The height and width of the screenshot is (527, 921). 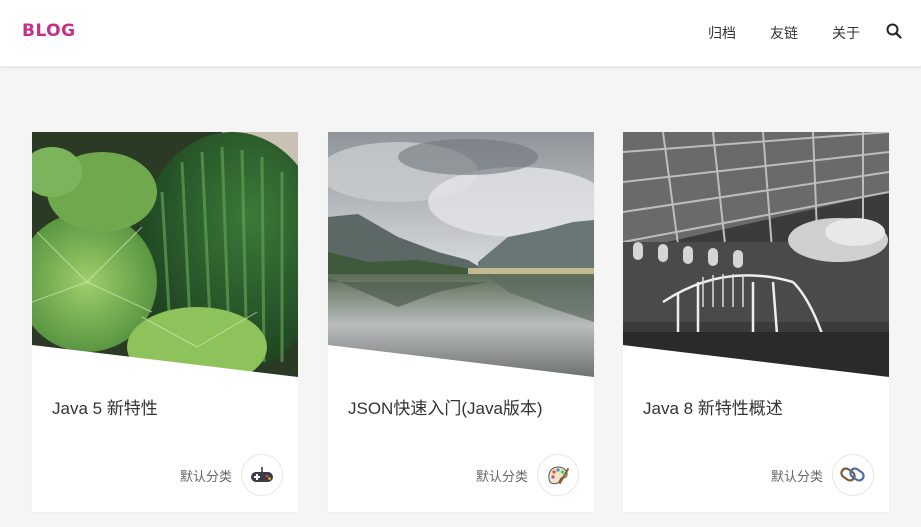 What do you see at coordinates (713, 406) in the screenshot?
I see `post-title: Java 8 新特性概述` at bounding box center [713, 406].